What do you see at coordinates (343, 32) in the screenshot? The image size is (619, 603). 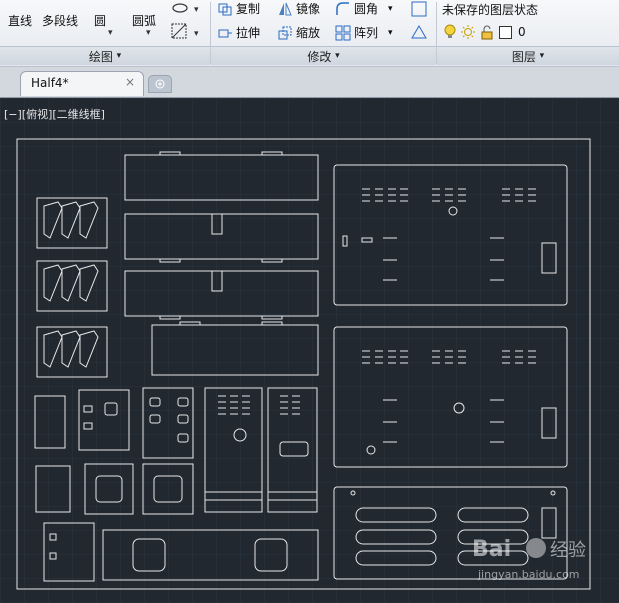 I see `array-icon` at bounding box center [343, 32].